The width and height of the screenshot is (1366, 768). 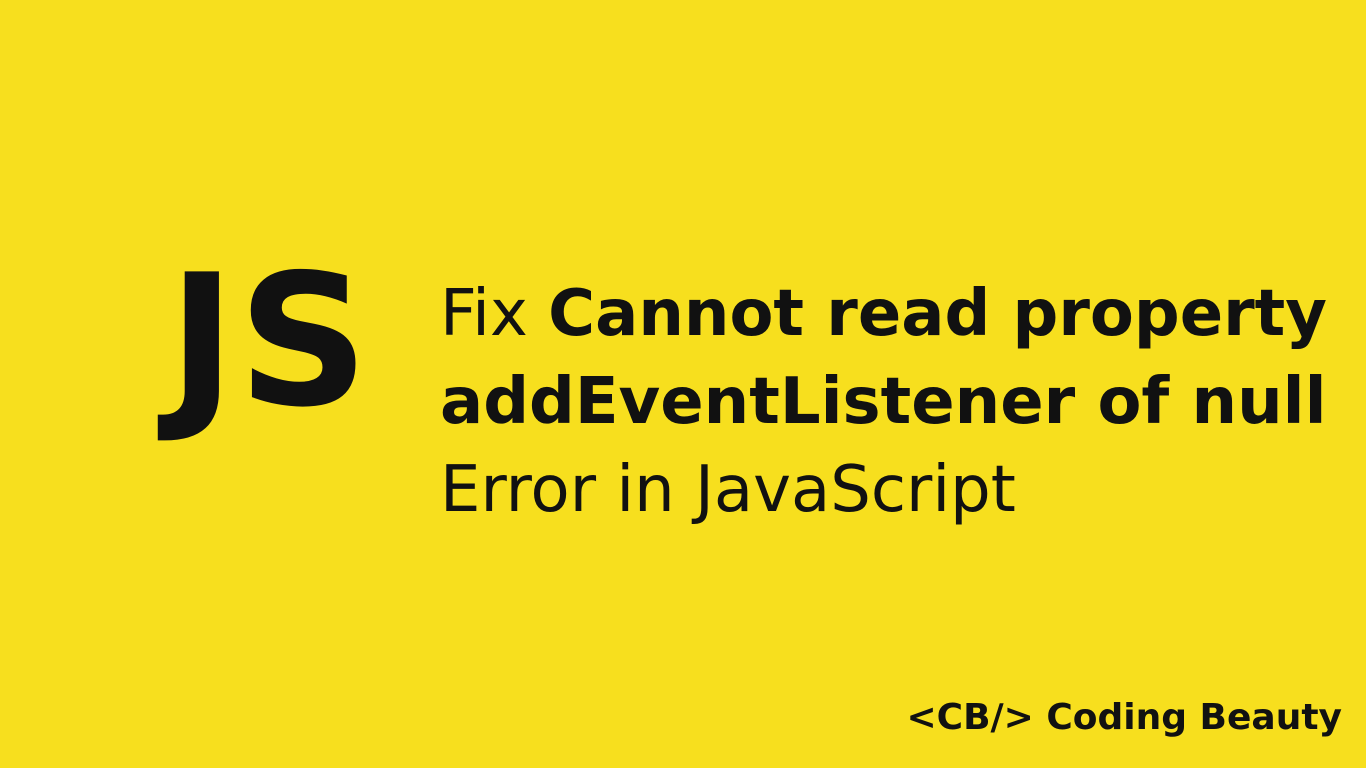 I want to click on brand-signature: <CB/> Coding Beauty, so click(x=1124, y=717).